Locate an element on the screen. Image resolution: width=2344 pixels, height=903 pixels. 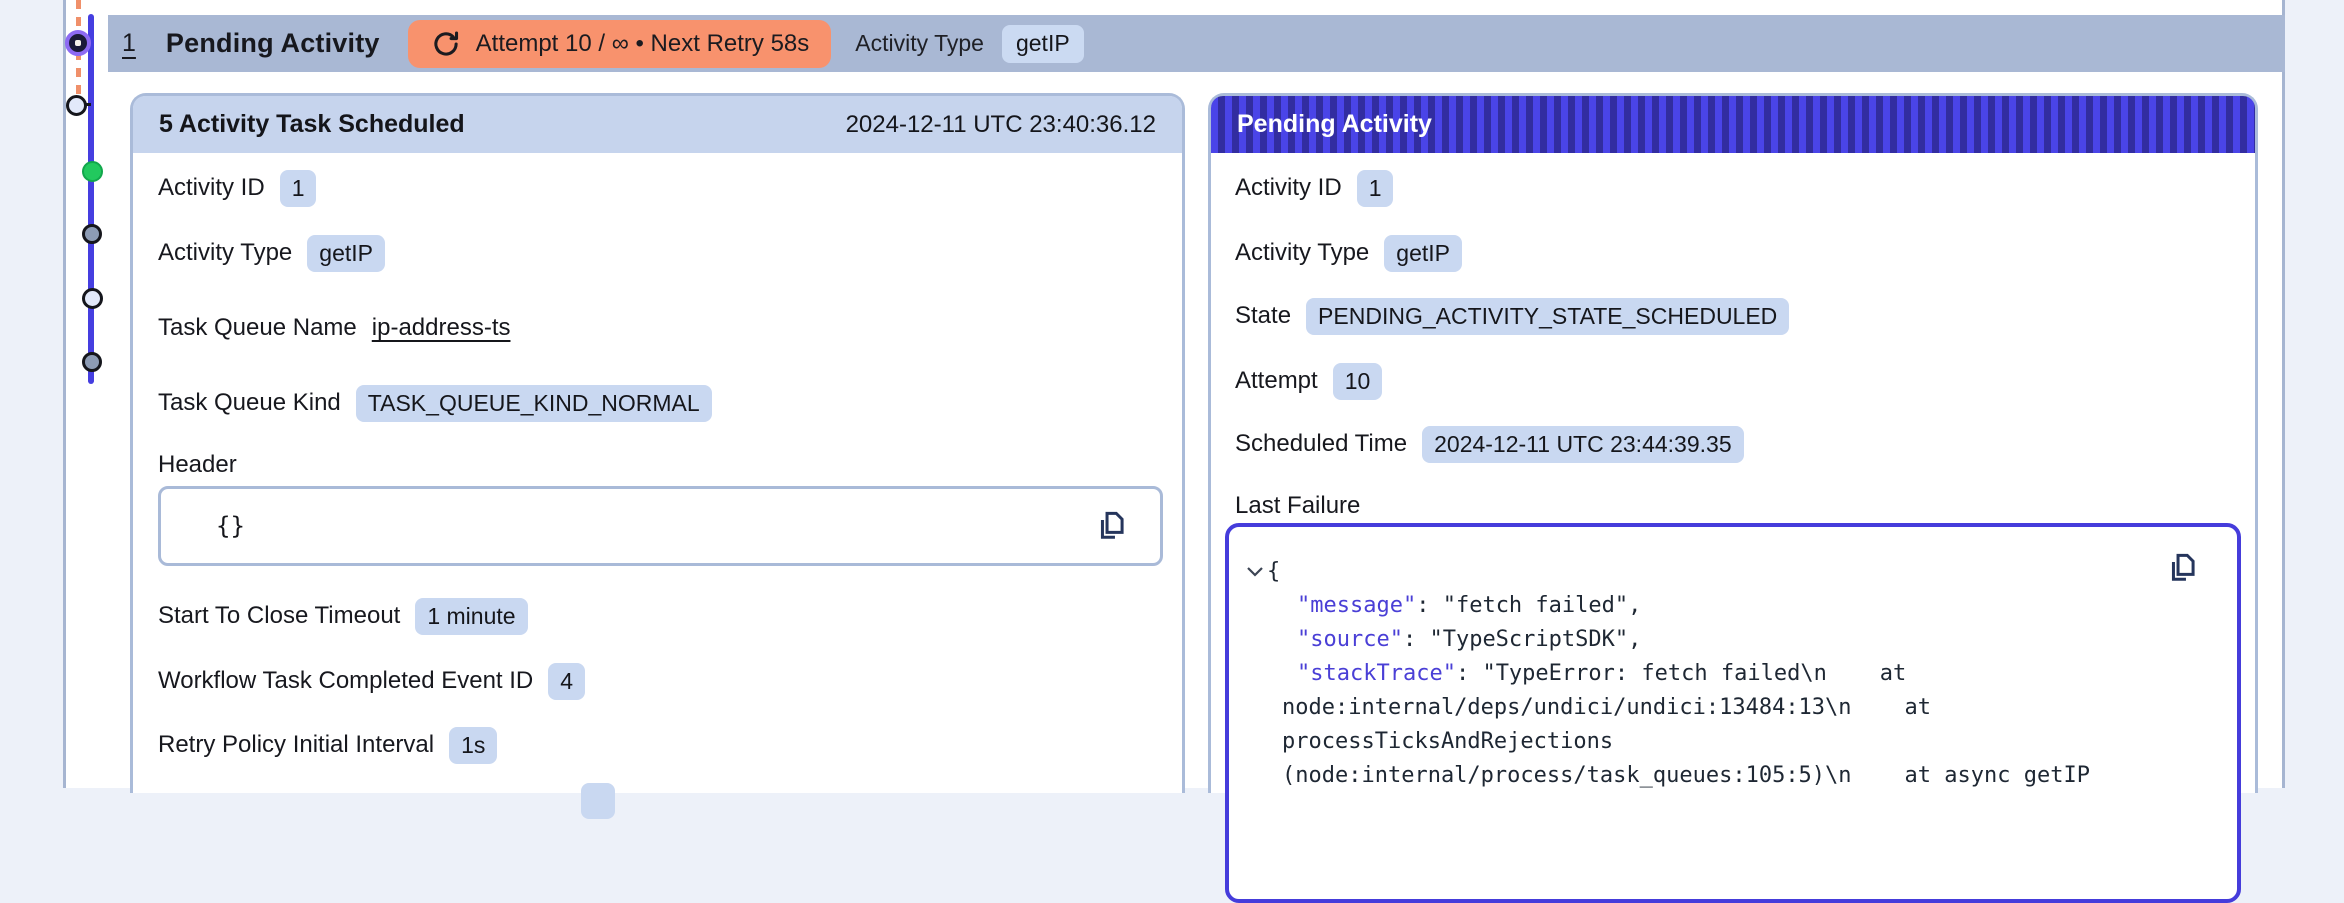
right-panel-title: Pending Activity is located at coordinates (1334, 124).